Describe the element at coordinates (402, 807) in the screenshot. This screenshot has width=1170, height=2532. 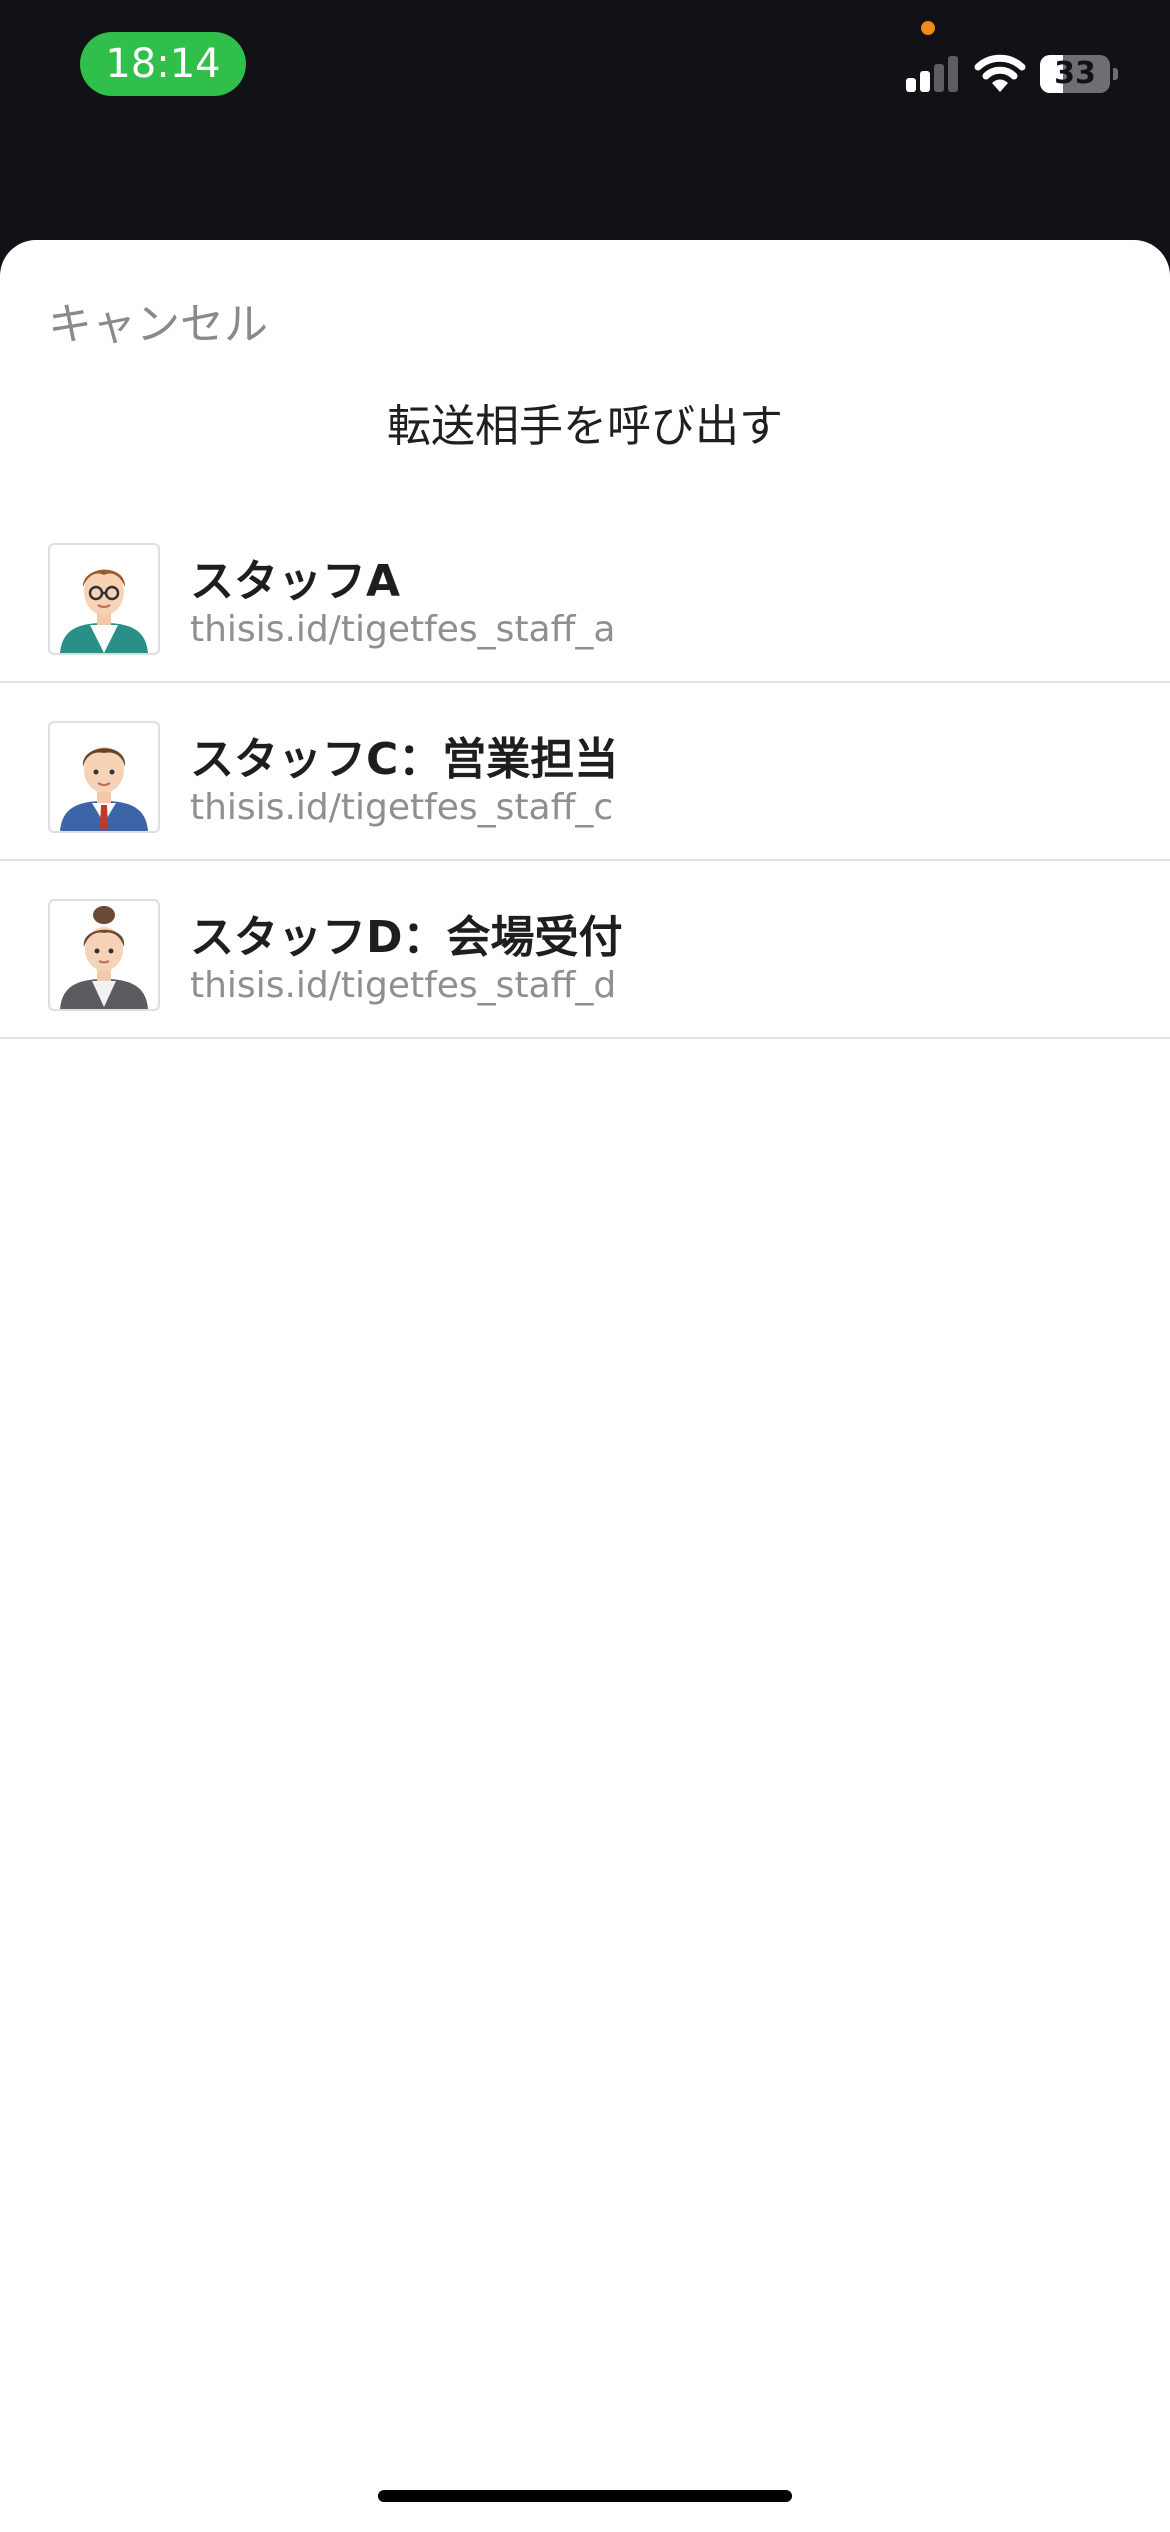
I see `contact-url: thisis.id/tigetfes_staff_c` at that location.